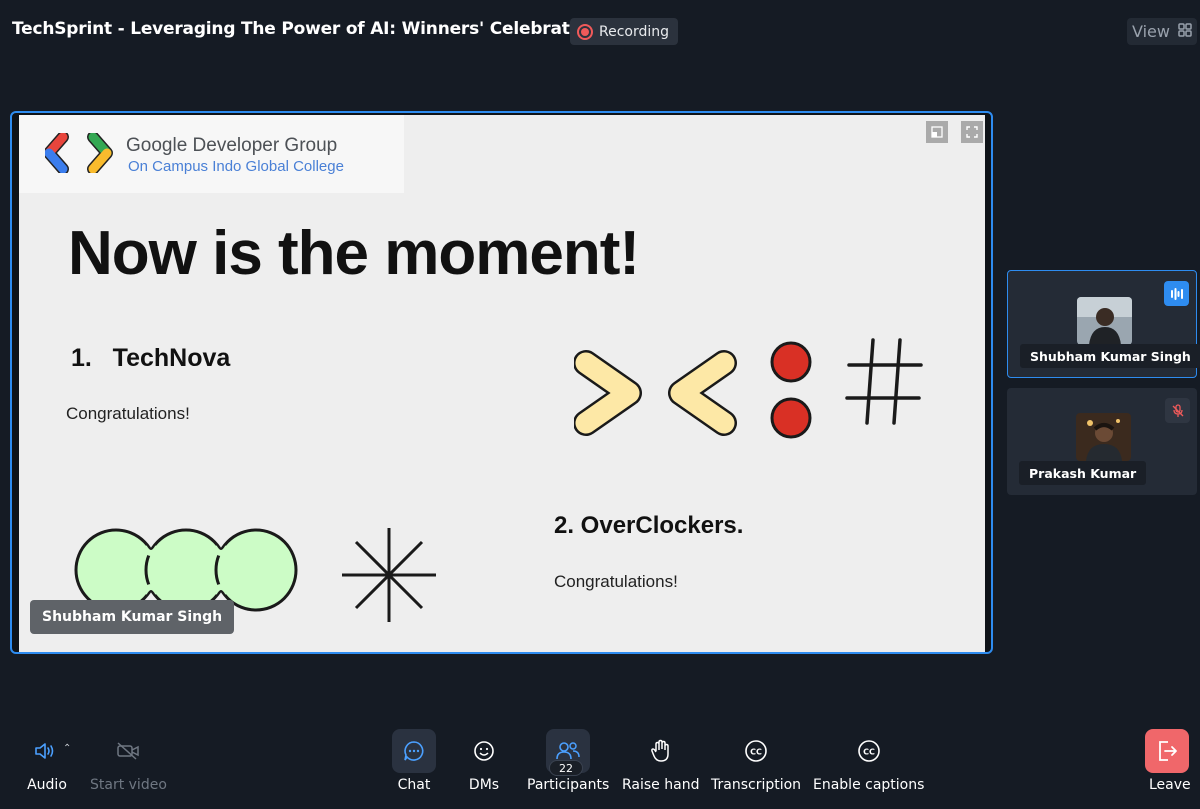 The width and height of the screenshot is (1200, 809). What do you see at coordinates (566, 768) in the screenshot?
I see `participants-count-badge: 22` at bounding box center [566, 768].